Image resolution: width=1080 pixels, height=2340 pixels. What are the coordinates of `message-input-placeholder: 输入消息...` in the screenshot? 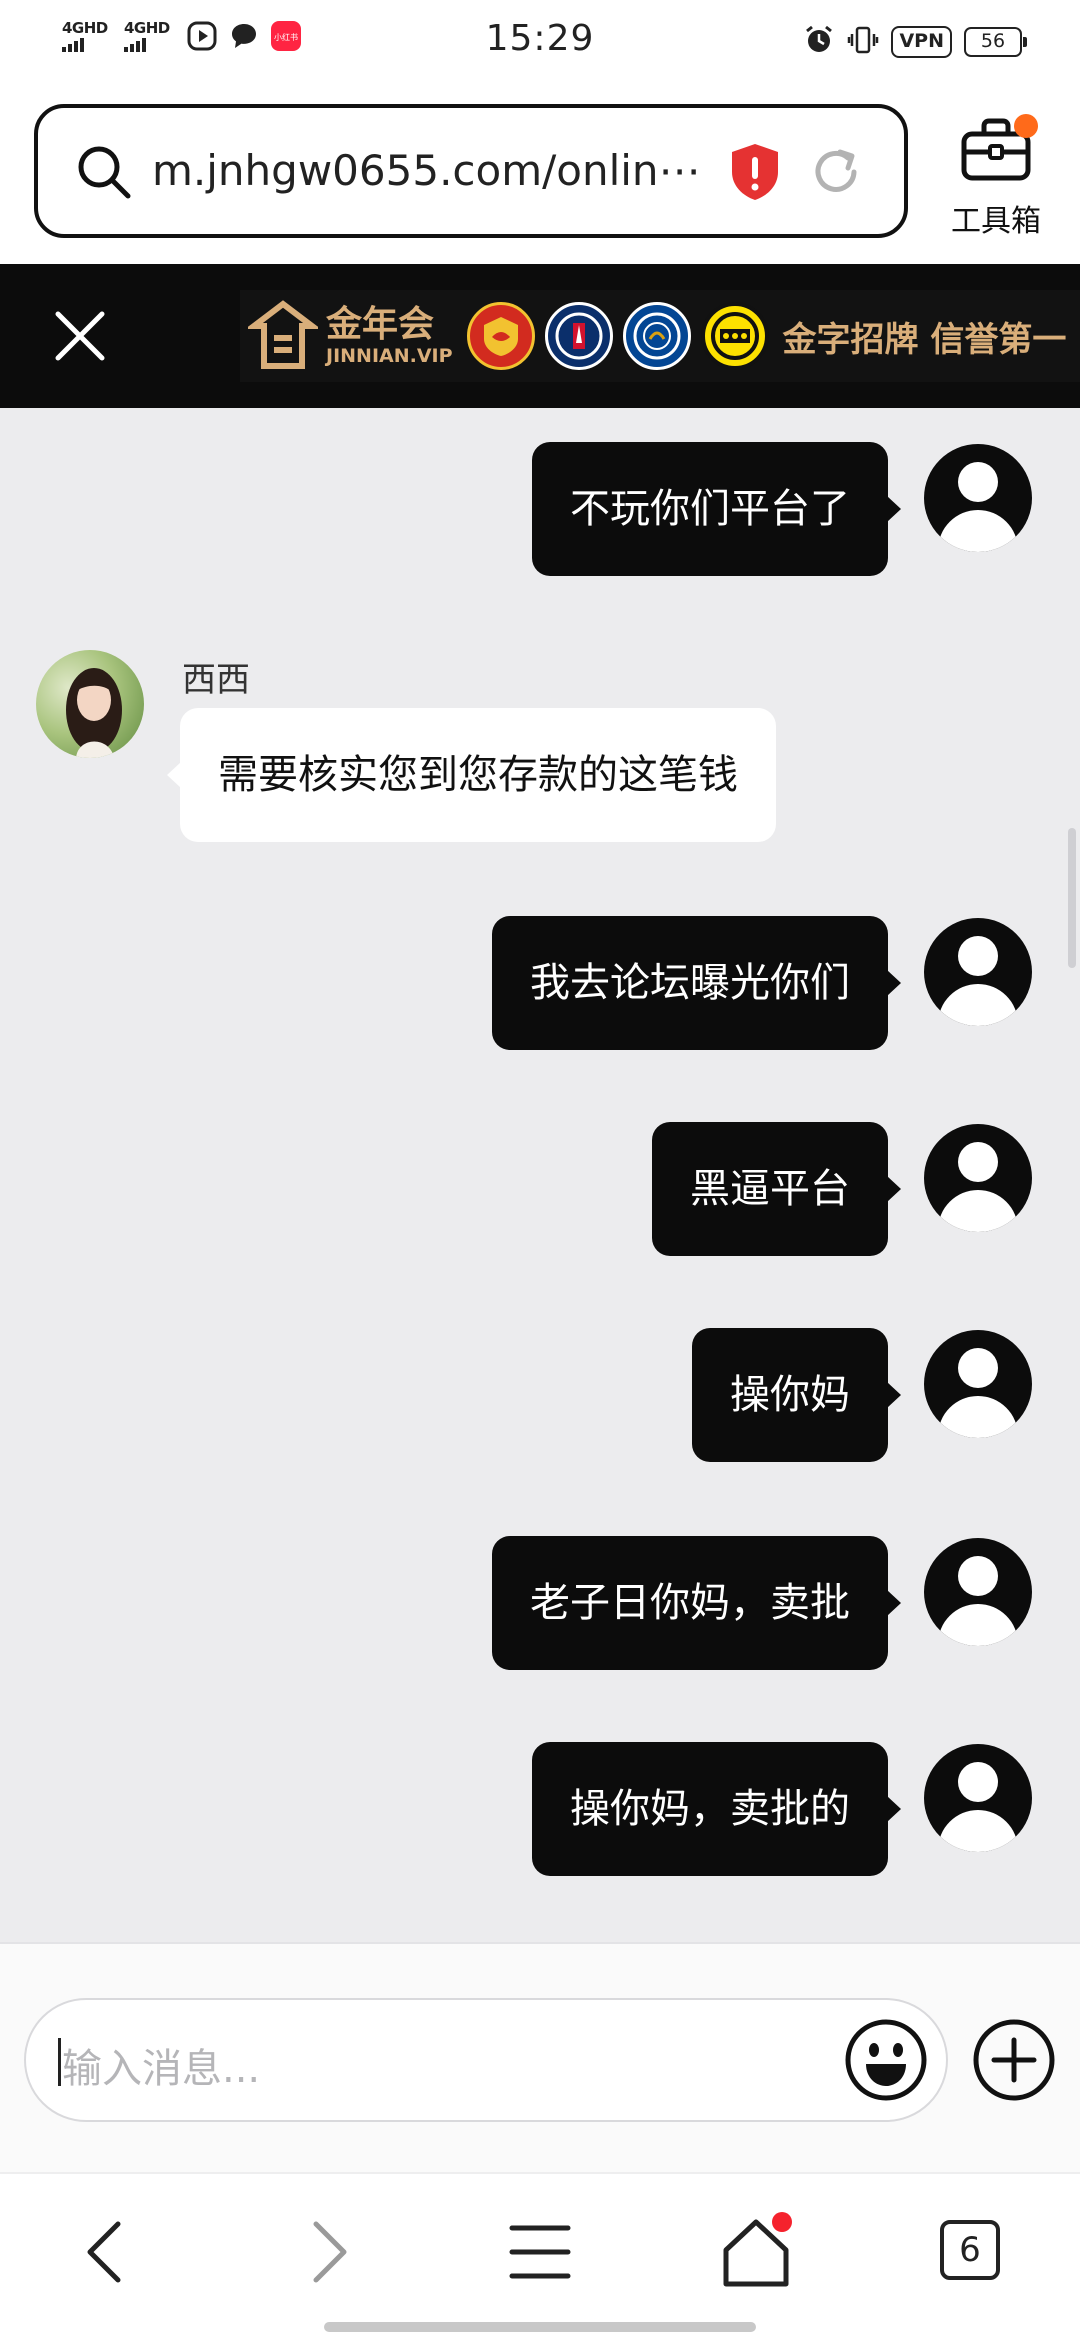 It's located at (161, 2069).